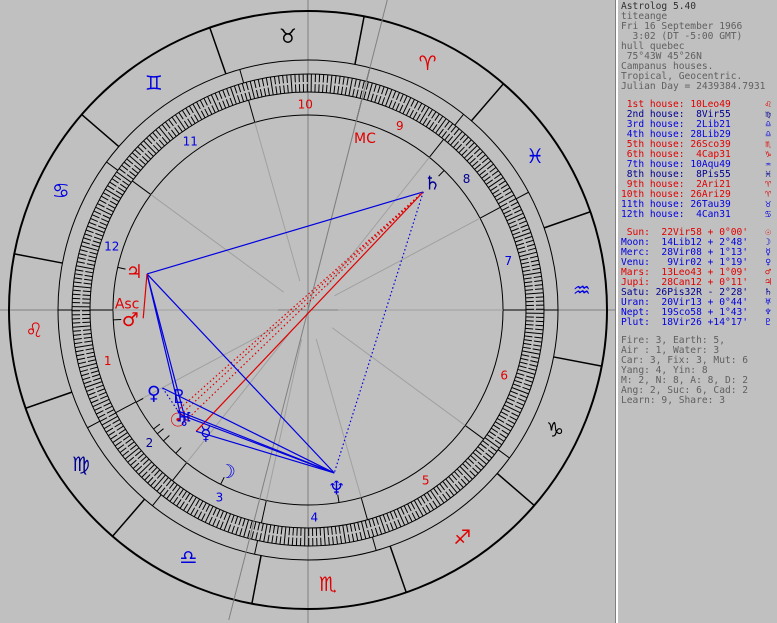 The image size is (777, 623). Describe the element at coordinates (288, 36) in the screenshot. I see `taurus-icon: ♉` at that location.